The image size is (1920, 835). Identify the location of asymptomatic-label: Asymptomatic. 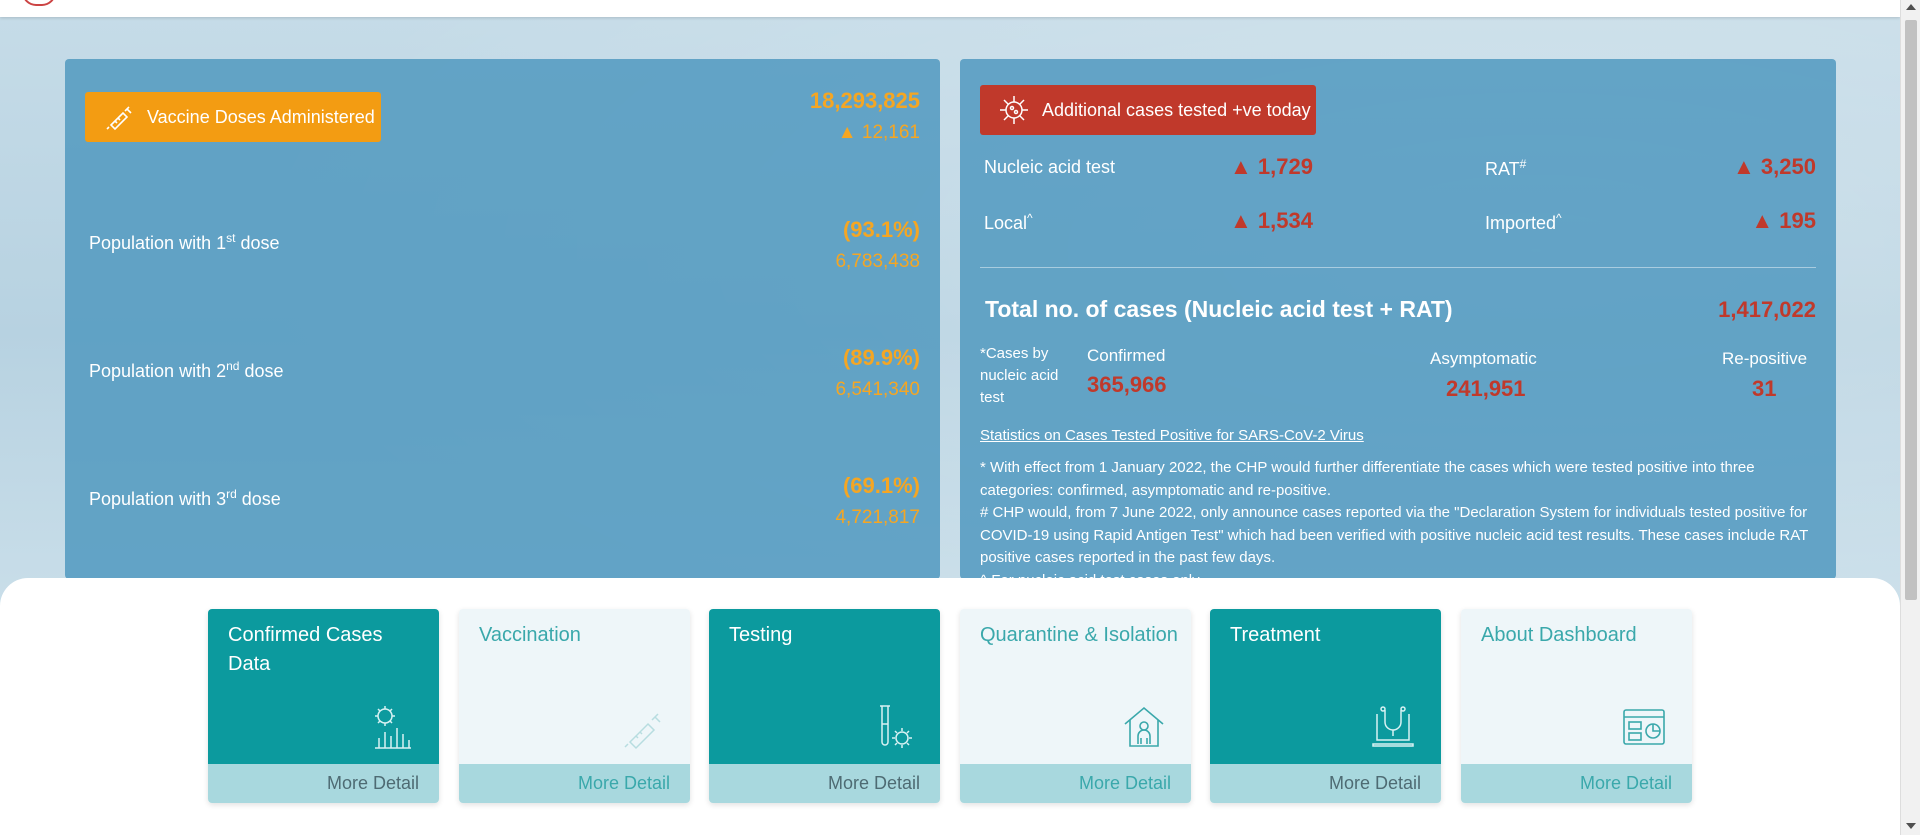
(1483, 358).